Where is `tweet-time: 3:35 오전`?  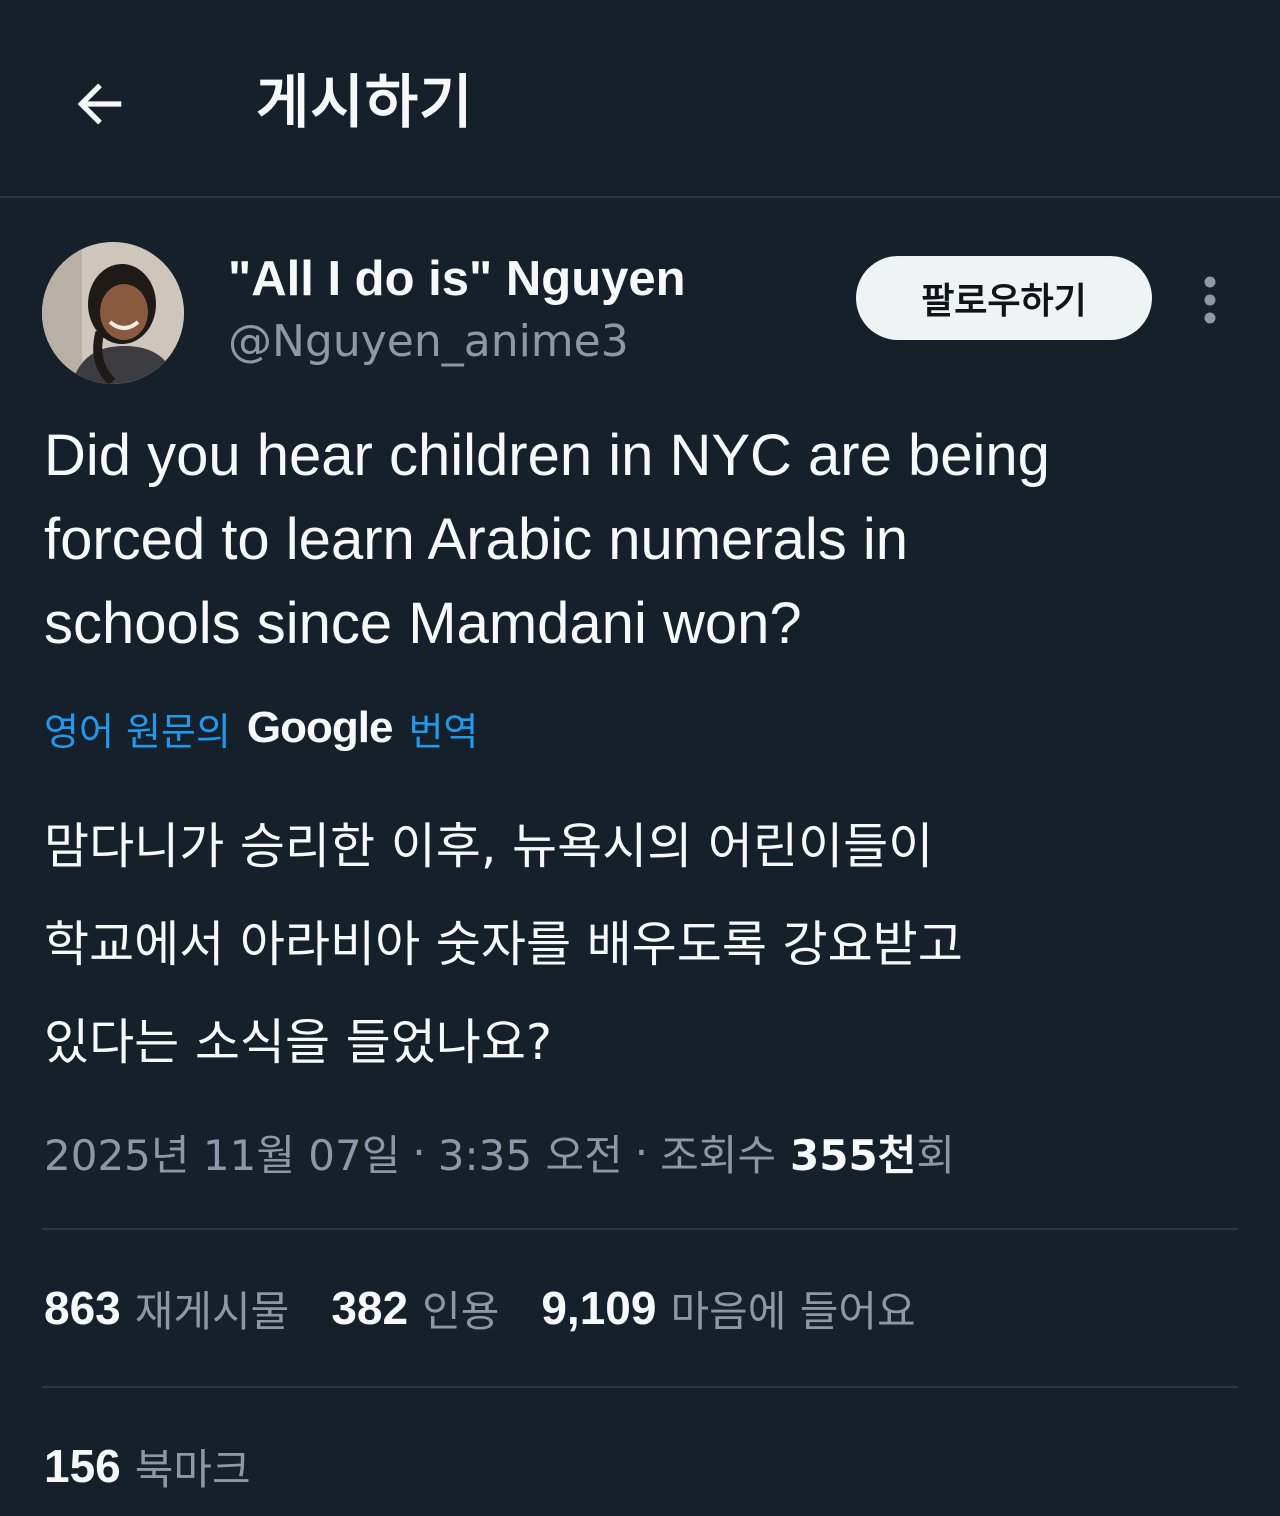 tweet-time: 3:35 오전 is located at coordinates (530, 1152).